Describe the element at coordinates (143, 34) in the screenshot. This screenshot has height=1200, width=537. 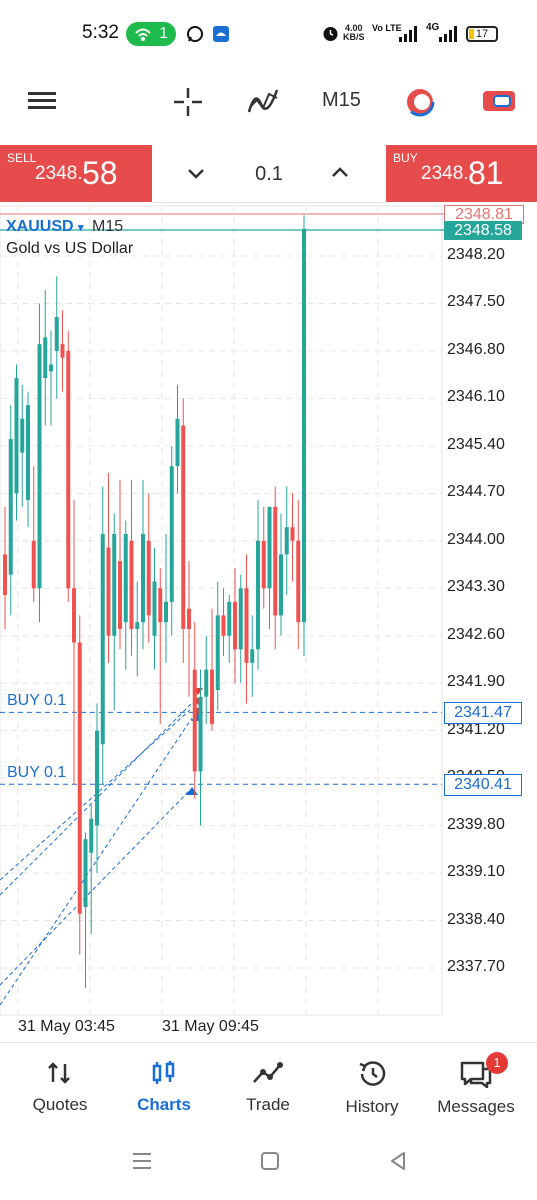
I see `wifi-hotspot-icon` at that location.